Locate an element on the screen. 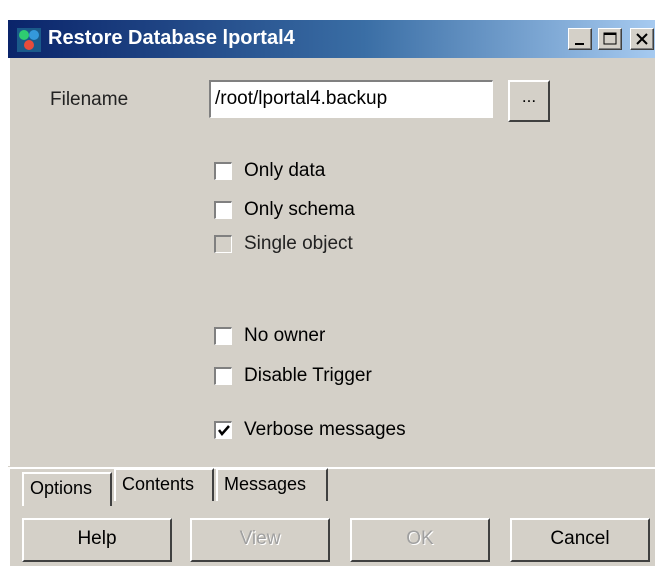 Image resolution: width=655 pixels, height=574 pixels. title-bar: Restore Database lportal4 is located at coordinates (331, 39).